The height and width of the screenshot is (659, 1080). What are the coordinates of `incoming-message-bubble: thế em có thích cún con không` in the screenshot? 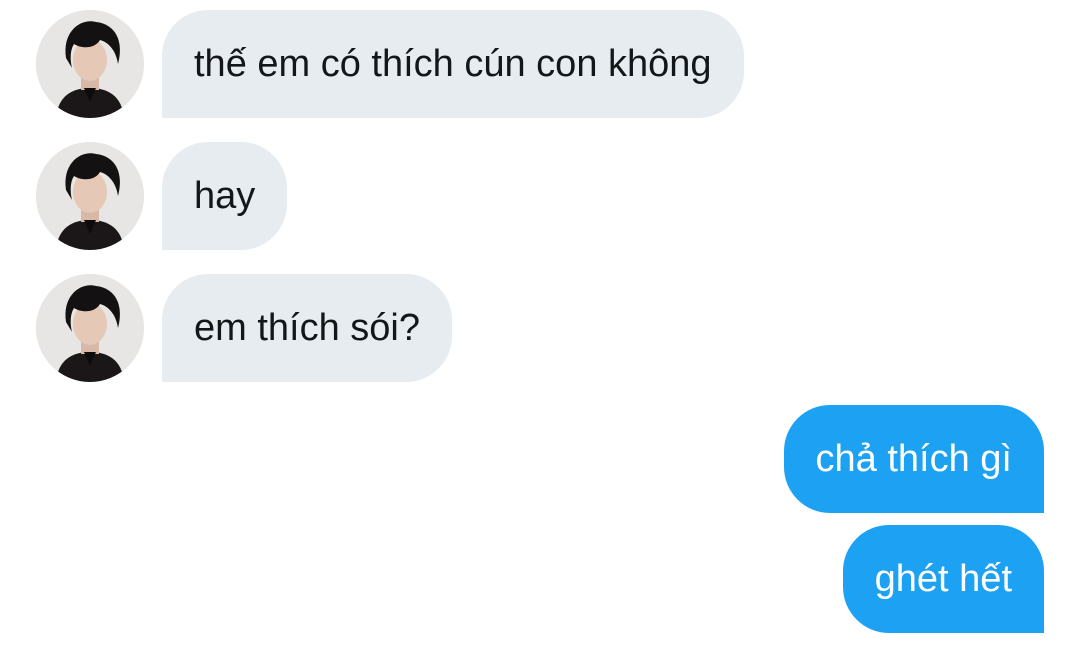 It's located at (453, 64).